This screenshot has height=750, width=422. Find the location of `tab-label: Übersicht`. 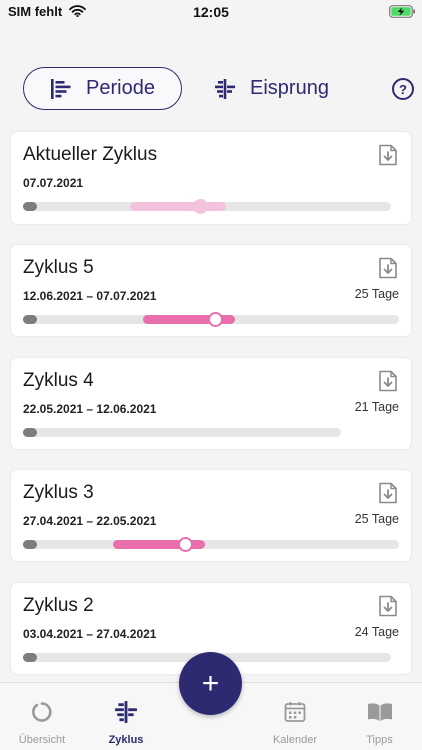

tab-label: Übersicht is located at coordinates (42, 740).